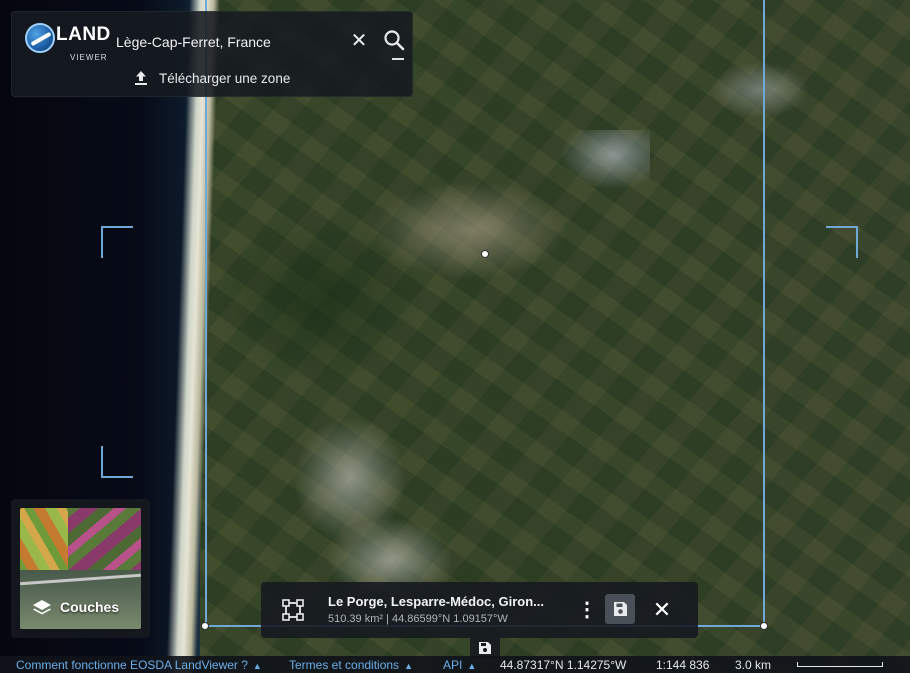  What do you see at coordinates (205, 626) in the screenshot?
I see `aoi-corner-handle-bottom-left` at bounding box center [205, 626].